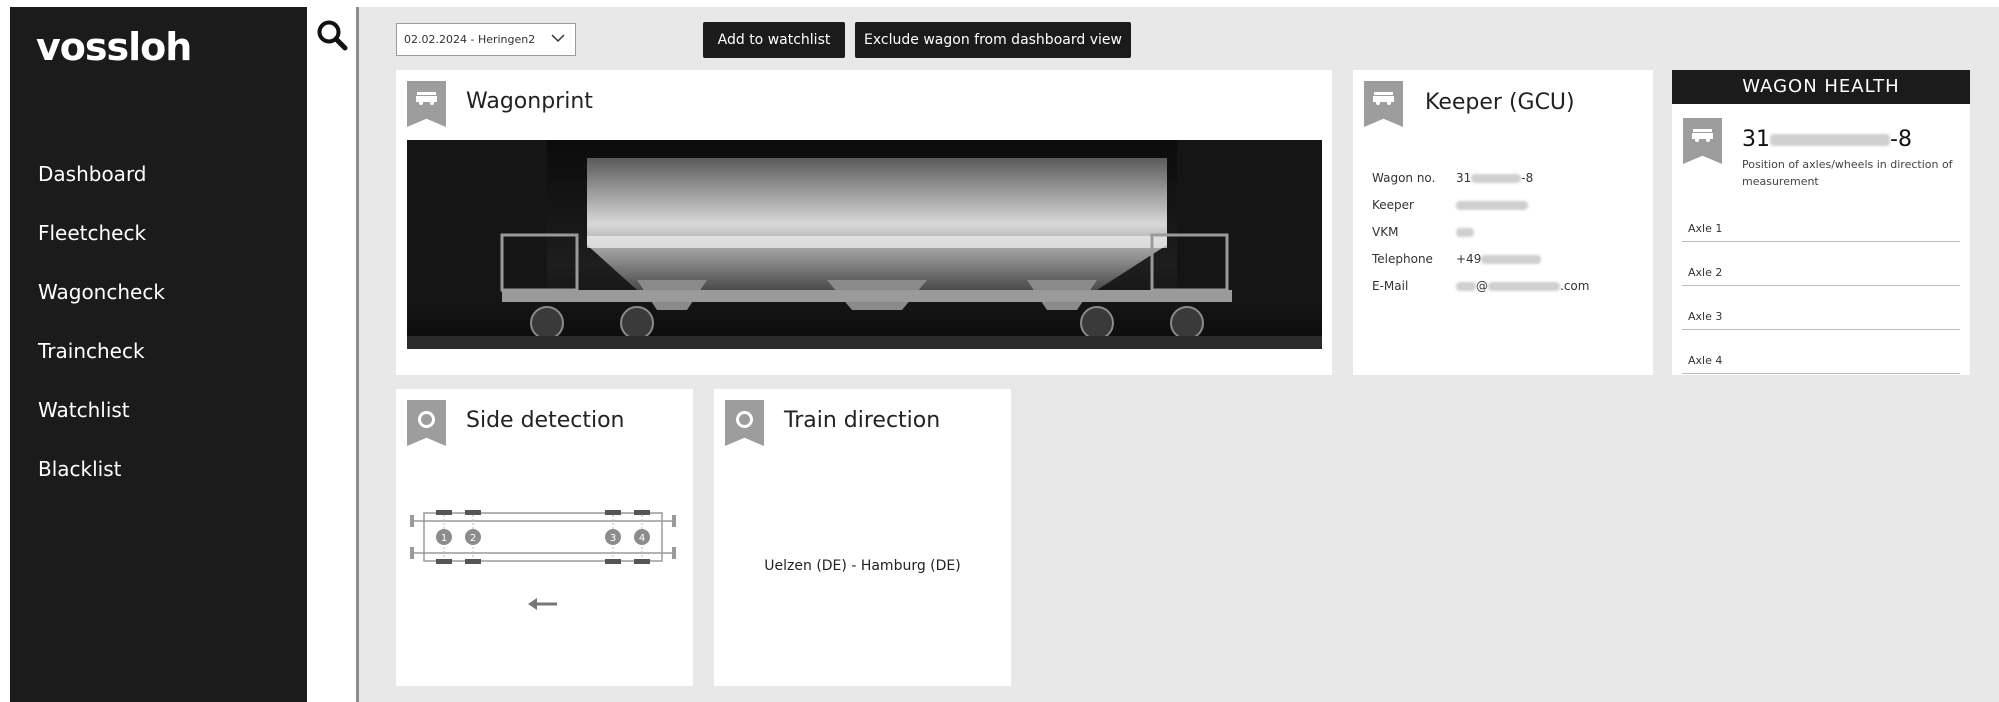 The image size is (1999, 702). Describe the element at coordinates (1702, 141) in the screenshot. I see `health-bookmark-icon` at that location.